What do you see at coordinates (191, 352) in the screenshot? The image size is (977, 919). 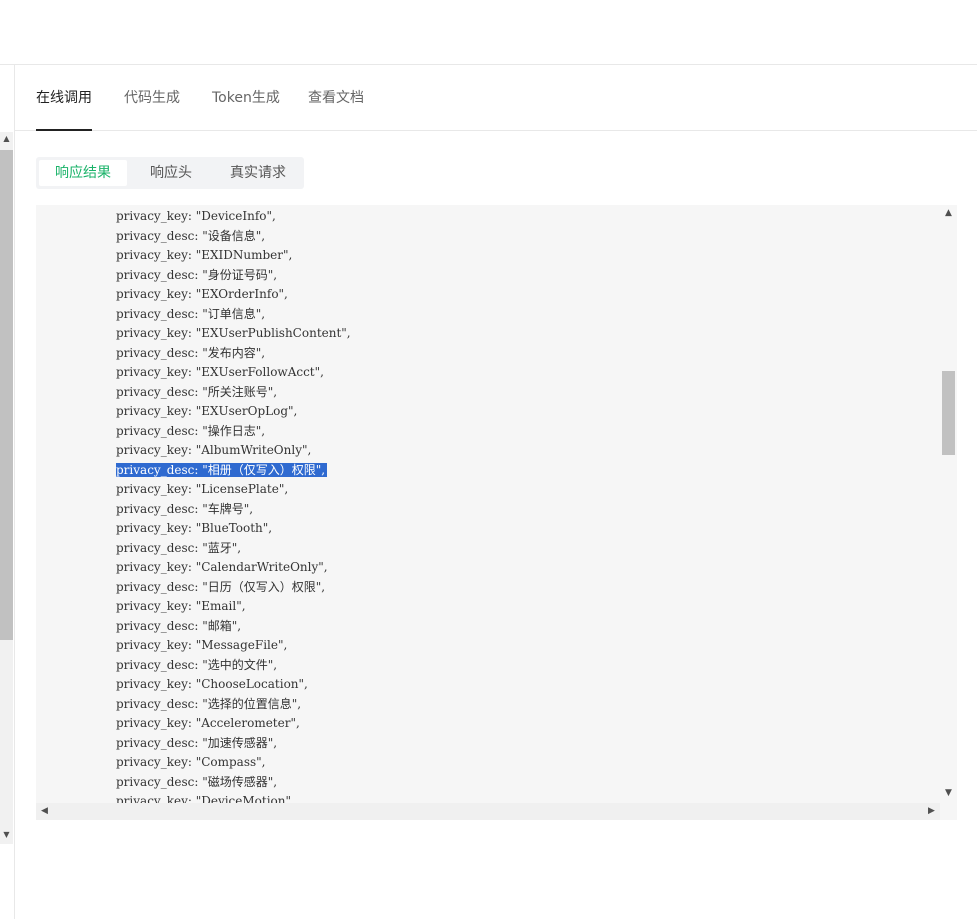 I see `code-text: privacy_desc: "发布内容",` at bounding box center [191, 352].